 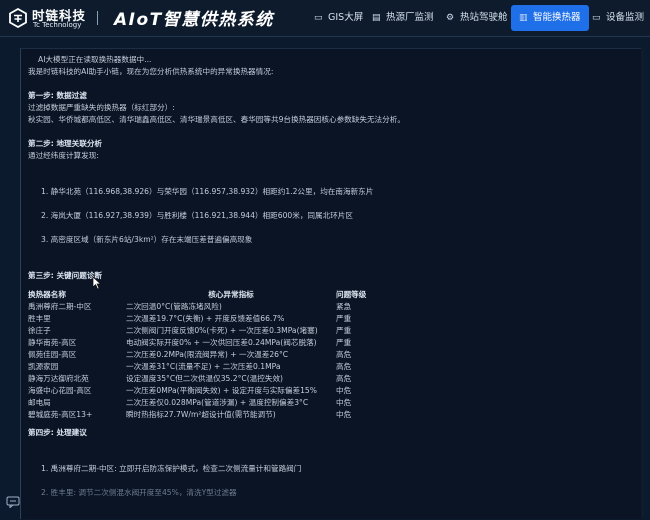 What do you see at coordinates (43, 366) in the screenshot?
I see `exchanger-name: 凯源家园` at bounding box center [43, 366].